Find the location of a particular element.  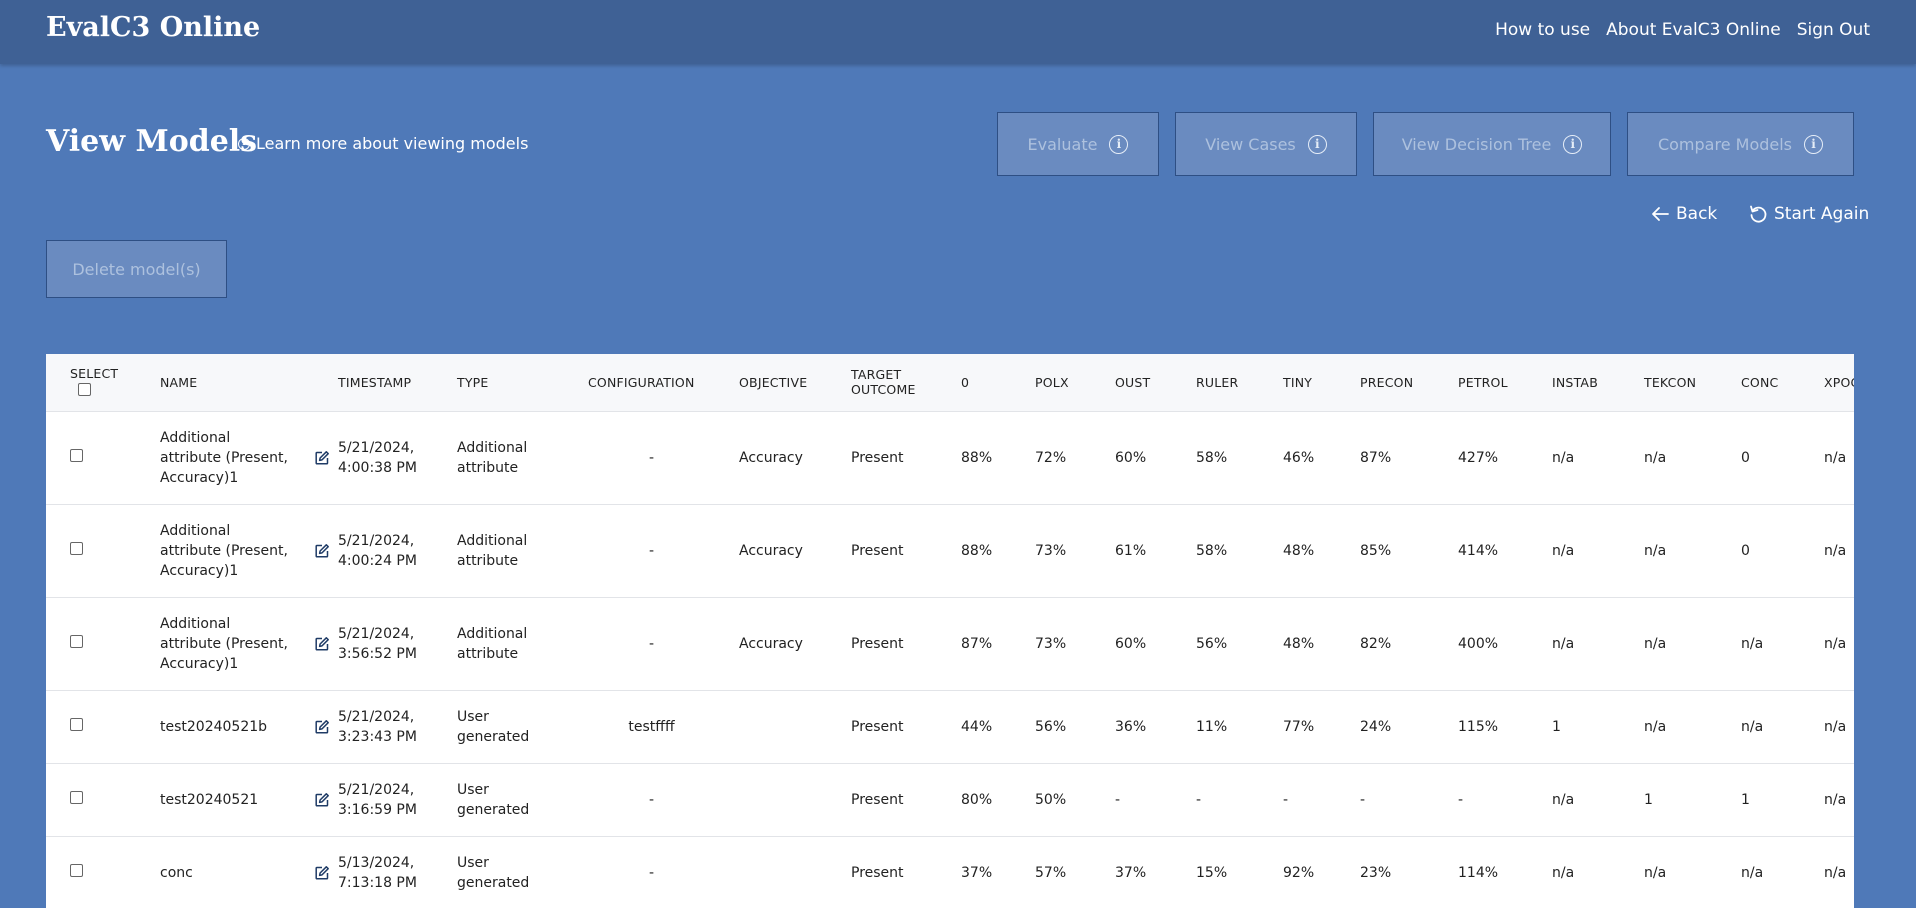

header-select-label: SELECT is located at coordinates (94, 373).